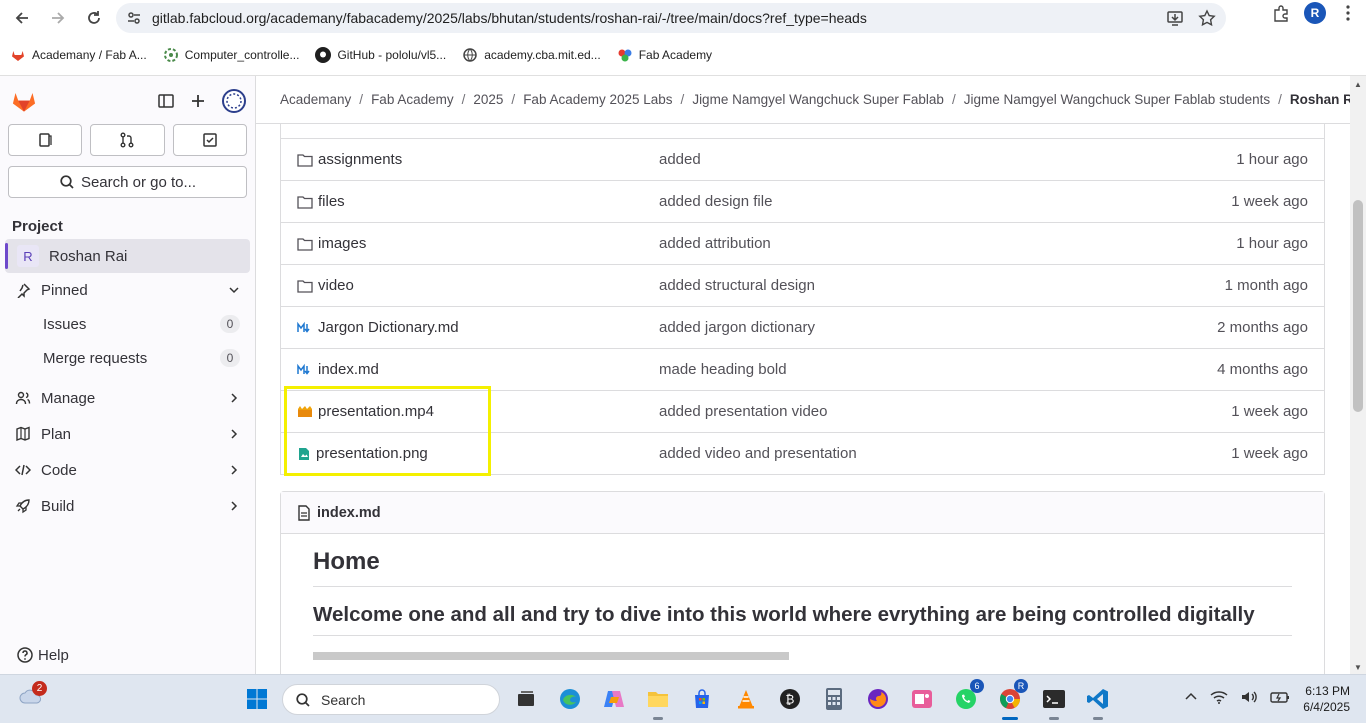  Describe the element at coordinates (127, 398) in the screenshot. I see `sidebar-item-manage: Manage` at that location.